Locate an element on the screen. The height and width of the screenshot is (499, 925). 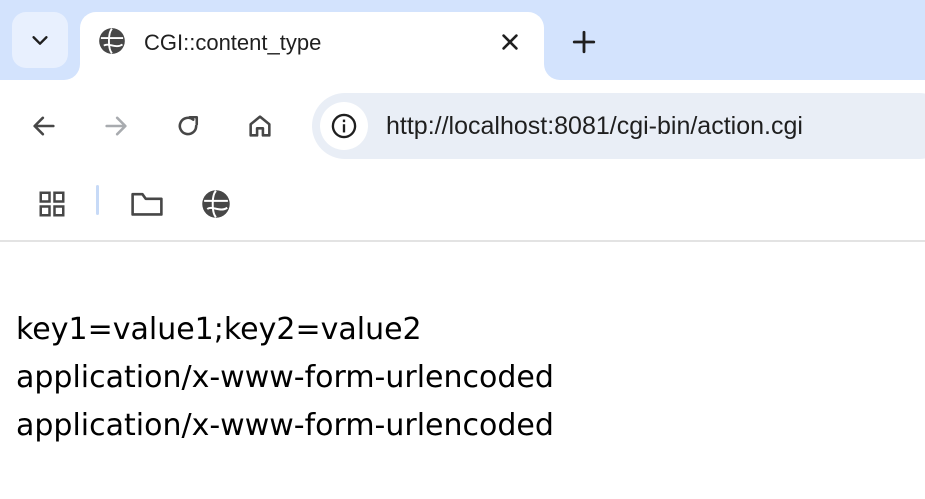
site-info-button is located at coordinates (344, 126).